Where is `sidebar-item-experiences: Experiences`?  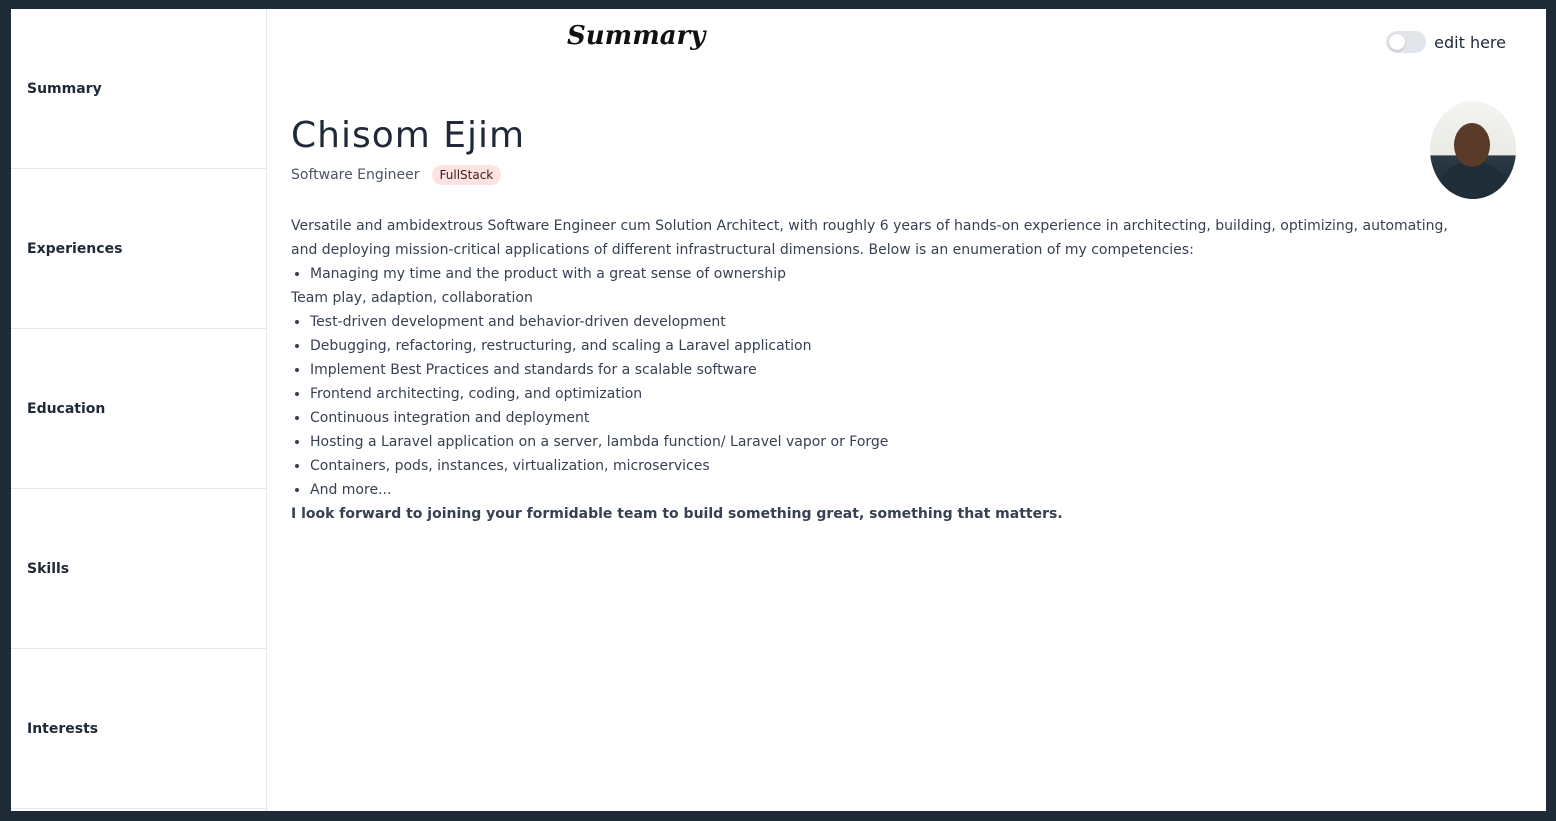
sidebar-item-experiences: Experiences is located at coordinates (138, 249).